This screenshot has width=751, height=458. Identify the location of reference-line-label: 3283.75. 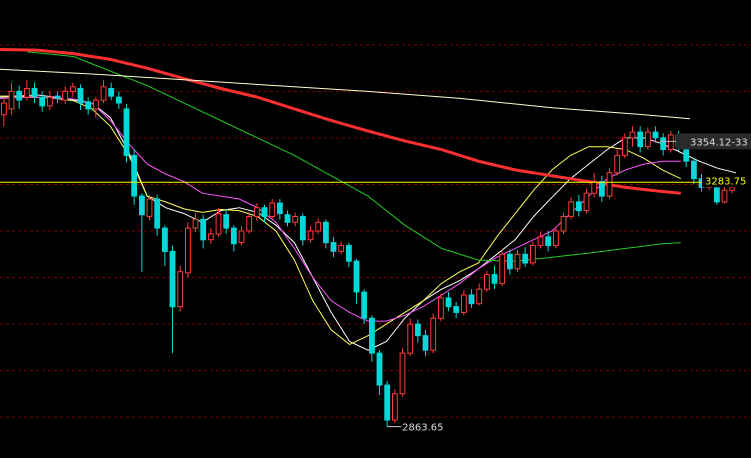
(725, 181).